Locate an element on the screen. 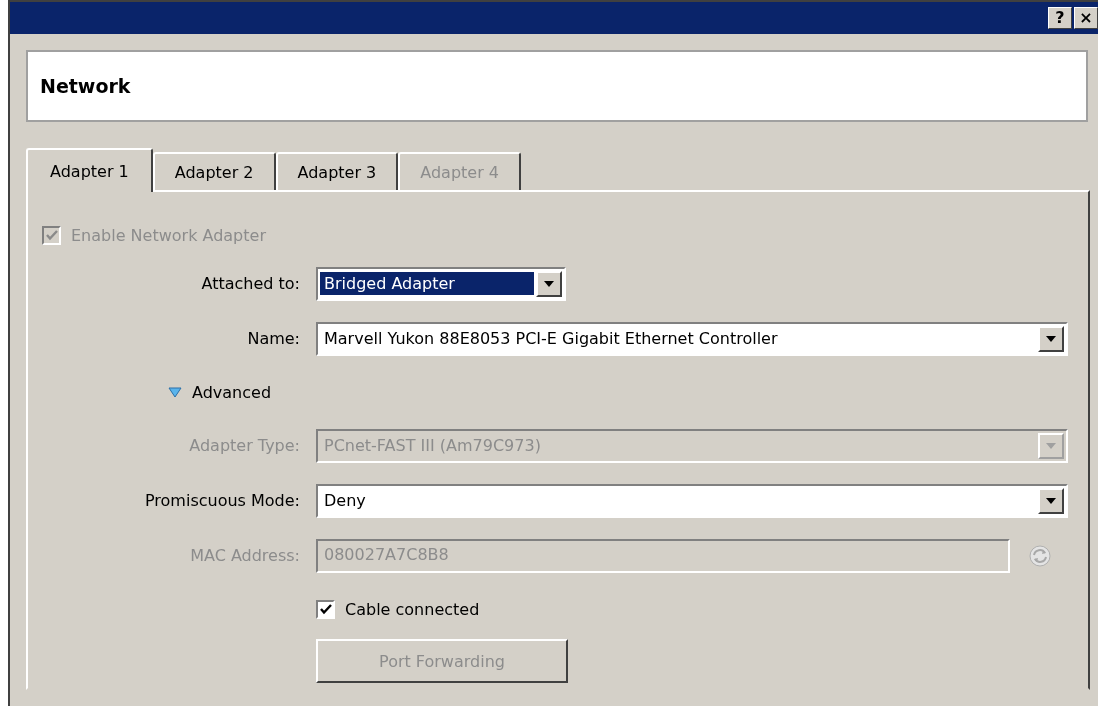 This screenshot has width=1098, height=706. field-label: Adapter Type: is located at coordinates (244, 445).